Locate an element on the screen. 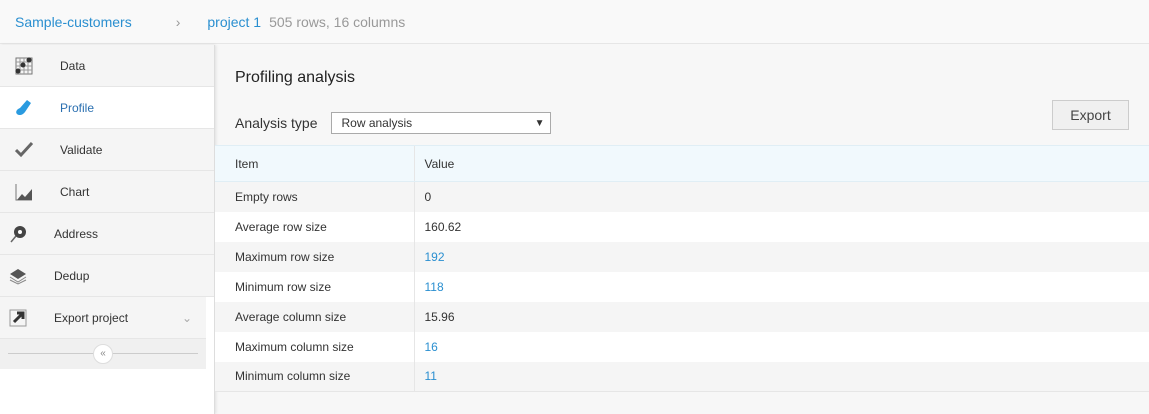 This screenshot has width=1149, height=414. sidebar-item-dedup: Dedup is located at coordinates (107, 276).